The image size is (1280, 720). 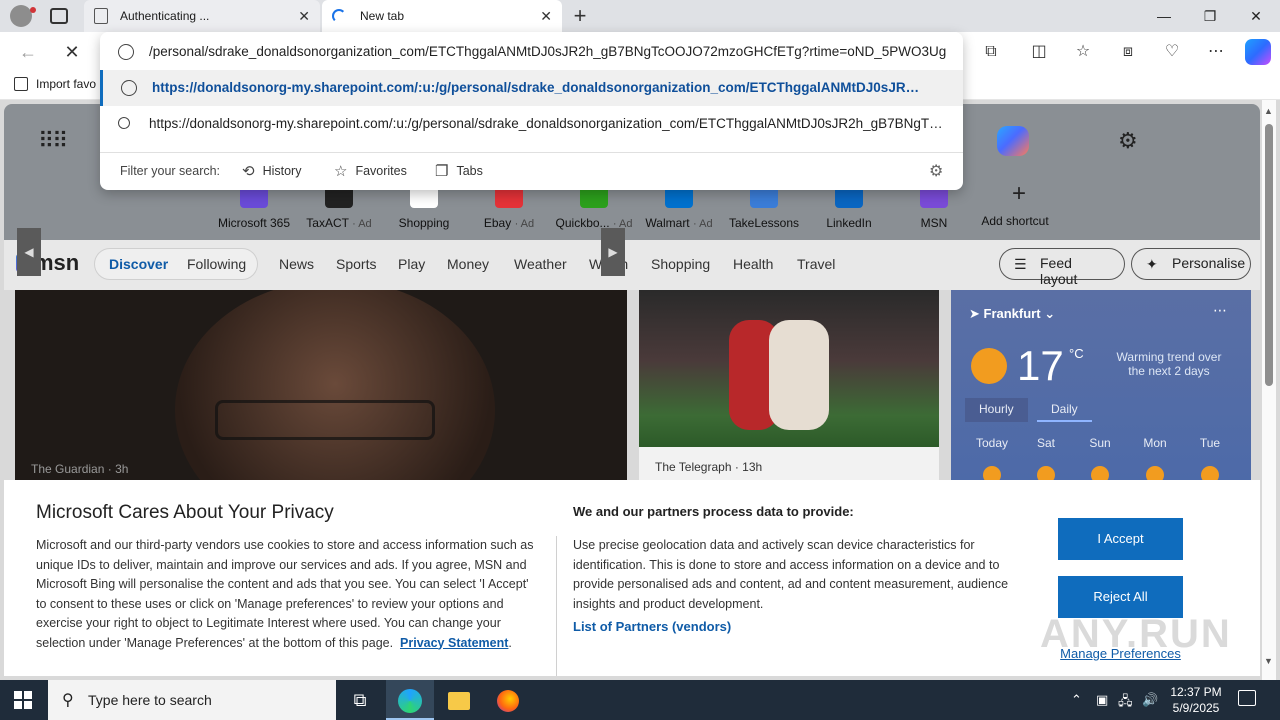 I want to click on msn-nav-item: Health, so click(x=753, y=264).